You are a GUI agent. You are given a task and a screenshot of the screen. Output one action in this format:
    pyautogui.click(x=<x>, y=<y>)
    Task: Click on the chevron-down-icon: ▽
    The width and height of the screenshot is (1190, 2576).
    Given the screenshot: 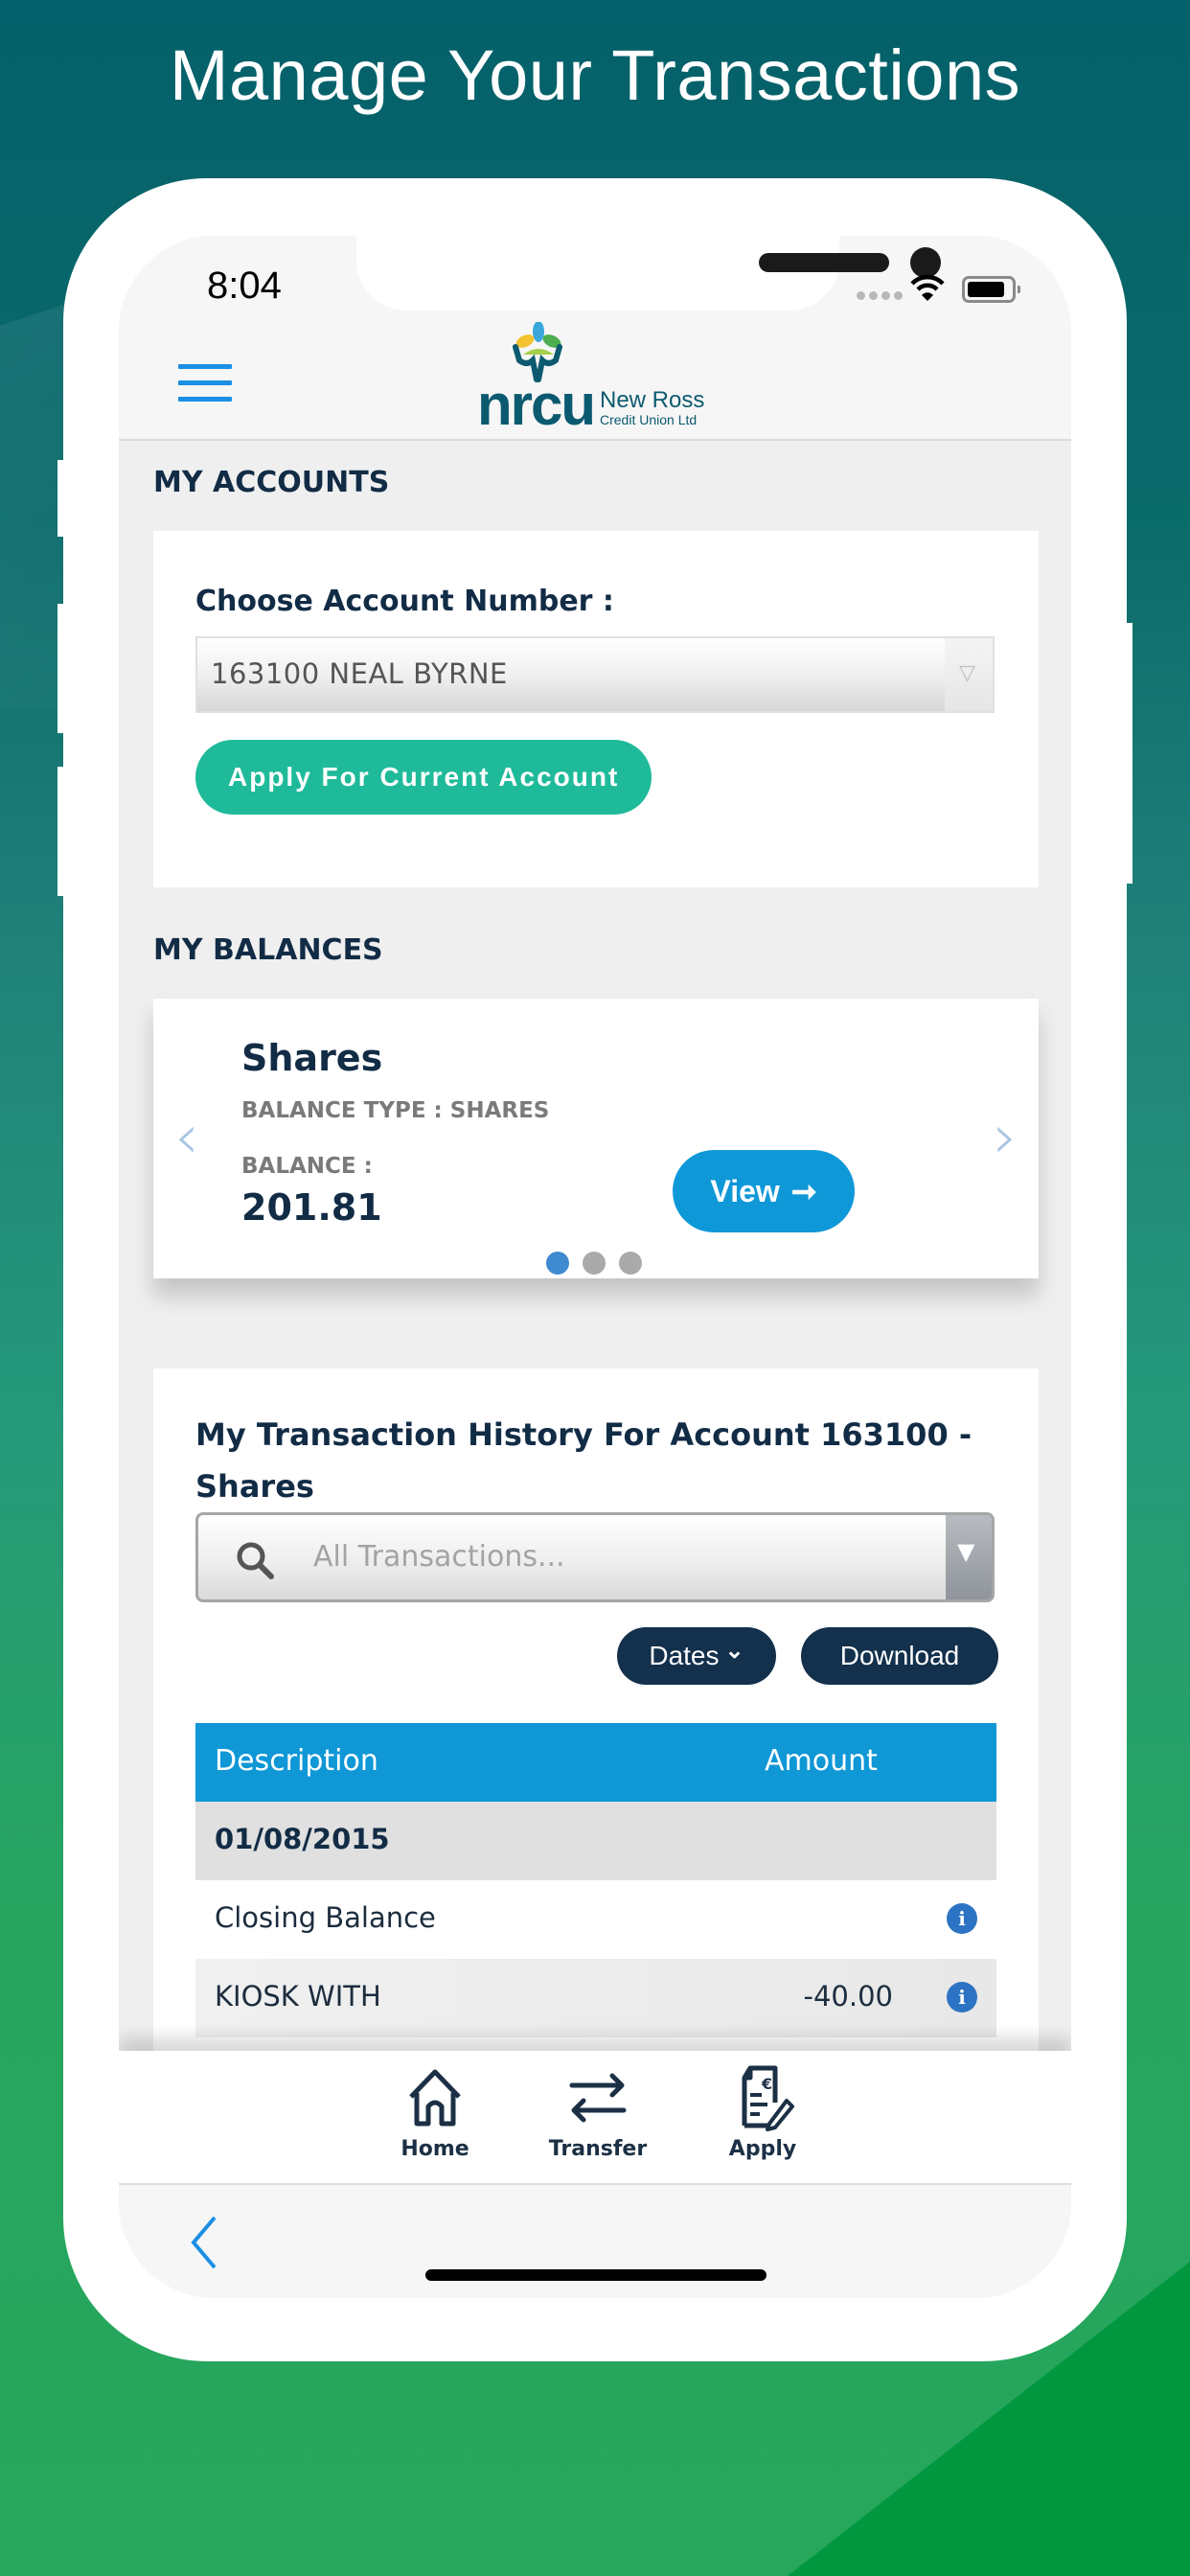 What is the action you would take?
    pyautogui.click(x=967, y=673)
    